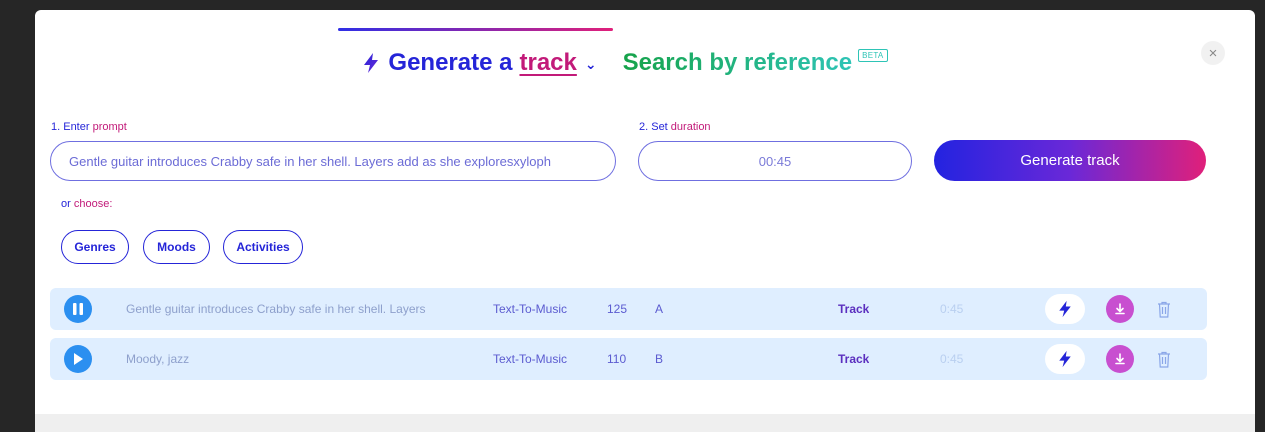 Image resolution: width=1265 pixels, height=432 pixels. What do you see at coordinates (158, 359) in the screenshot?
I see `track-description: Moody, jazz` at bounding box center [158, 359].